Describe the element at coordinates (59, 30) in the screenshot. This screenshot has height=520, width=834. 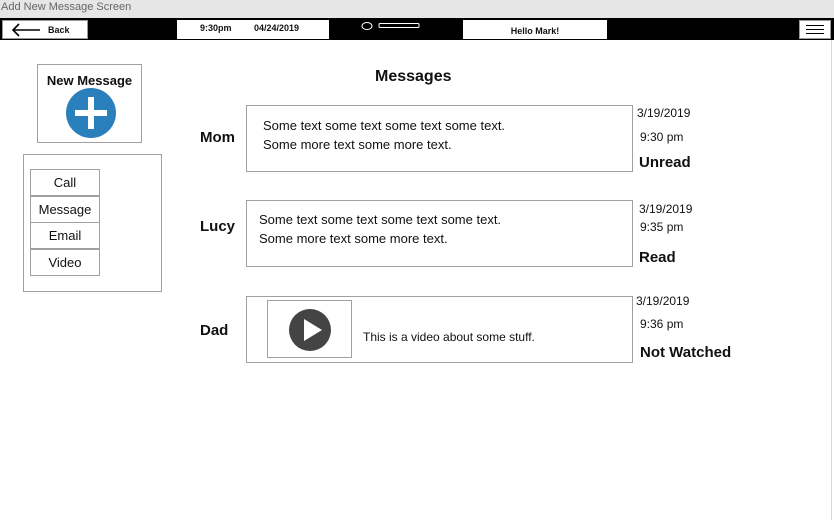
I see `back-label: Back` at that location.